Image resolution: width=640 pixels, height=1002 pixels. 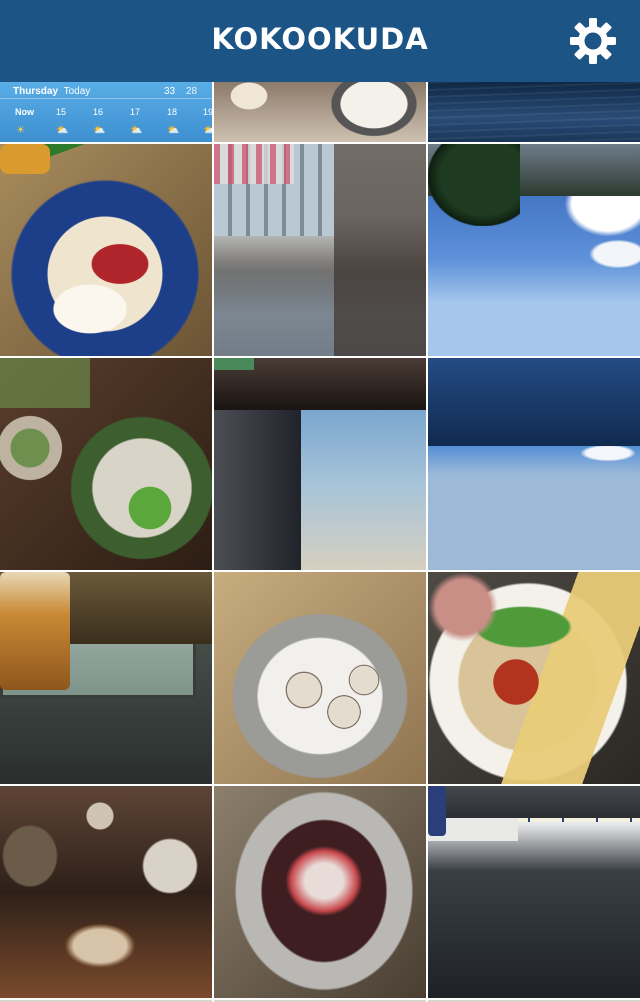 I want to click on sun-icon: ☀, so click(x=20, y=130).